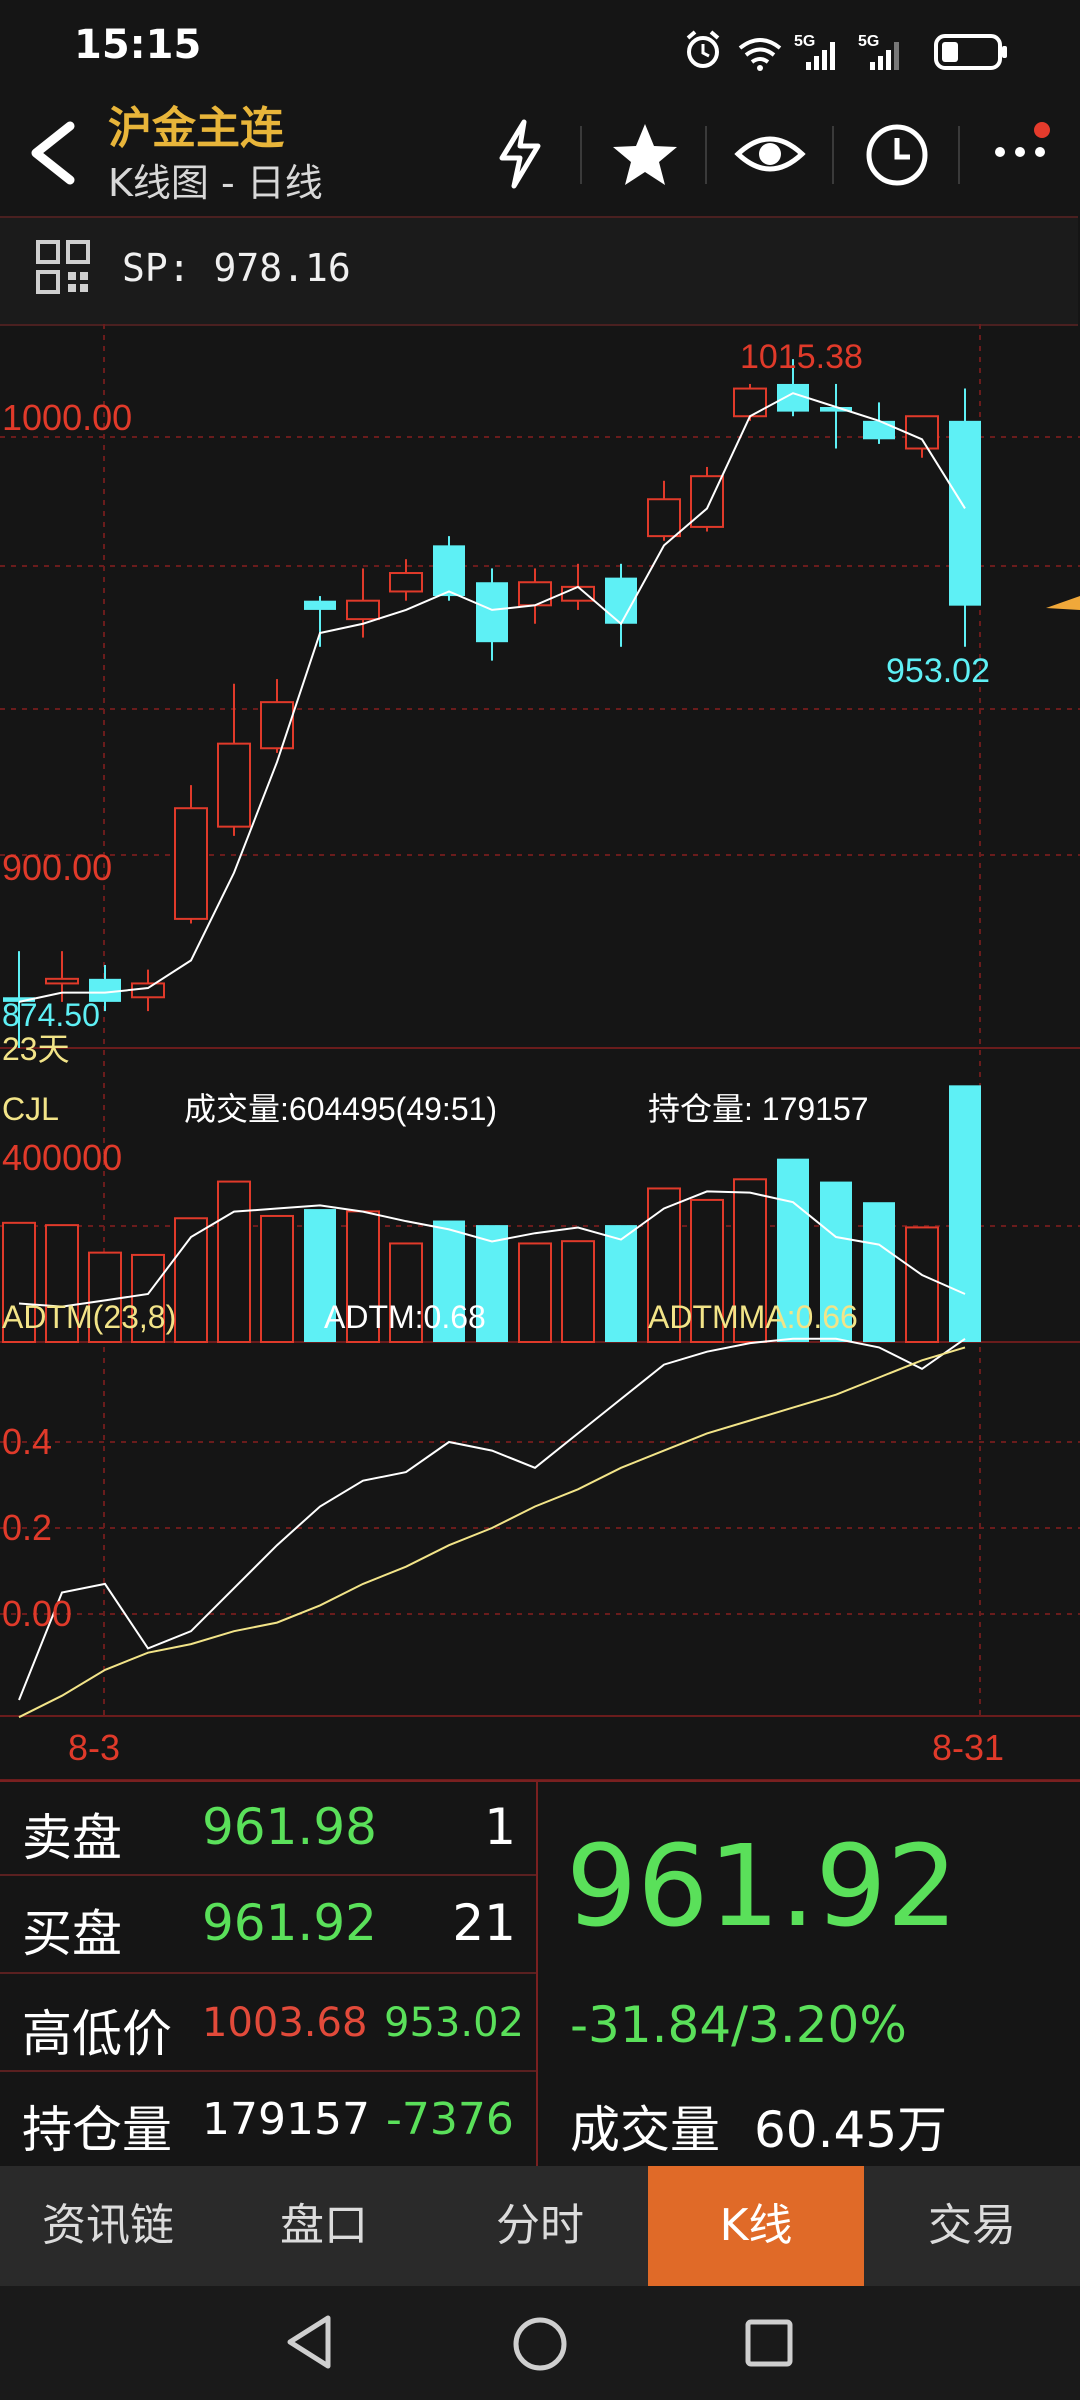  Describe the element at coordinates (970, 52) in the screenshot. I see `battery-icon` at that location.